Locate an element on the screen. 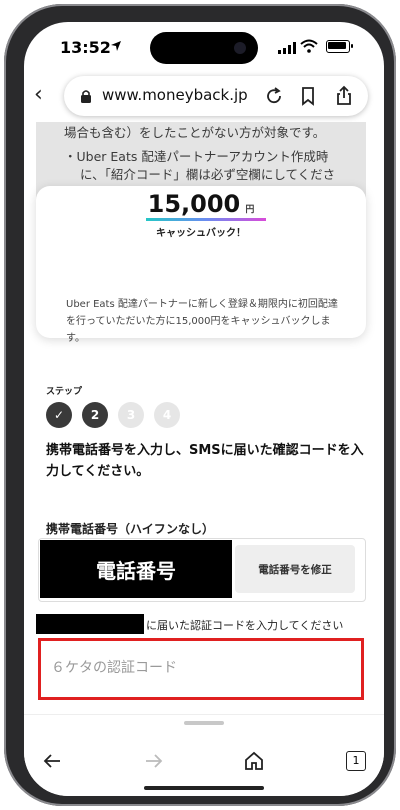 The width and height of the screenshot is (400, 810). share-icon is located at coordinates (344, 96).